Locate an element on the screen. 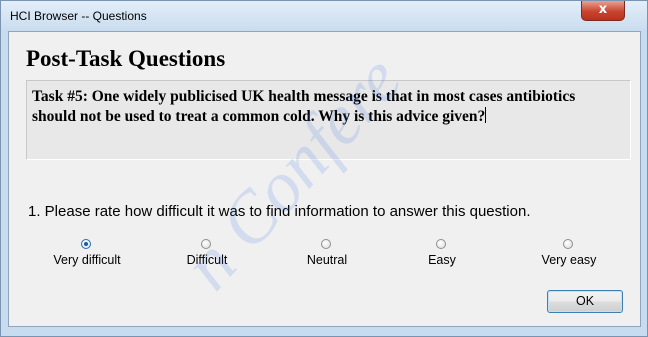 The width and height of the screenshot is (648, 337). close-button: x is located at coordinates (603, 11).